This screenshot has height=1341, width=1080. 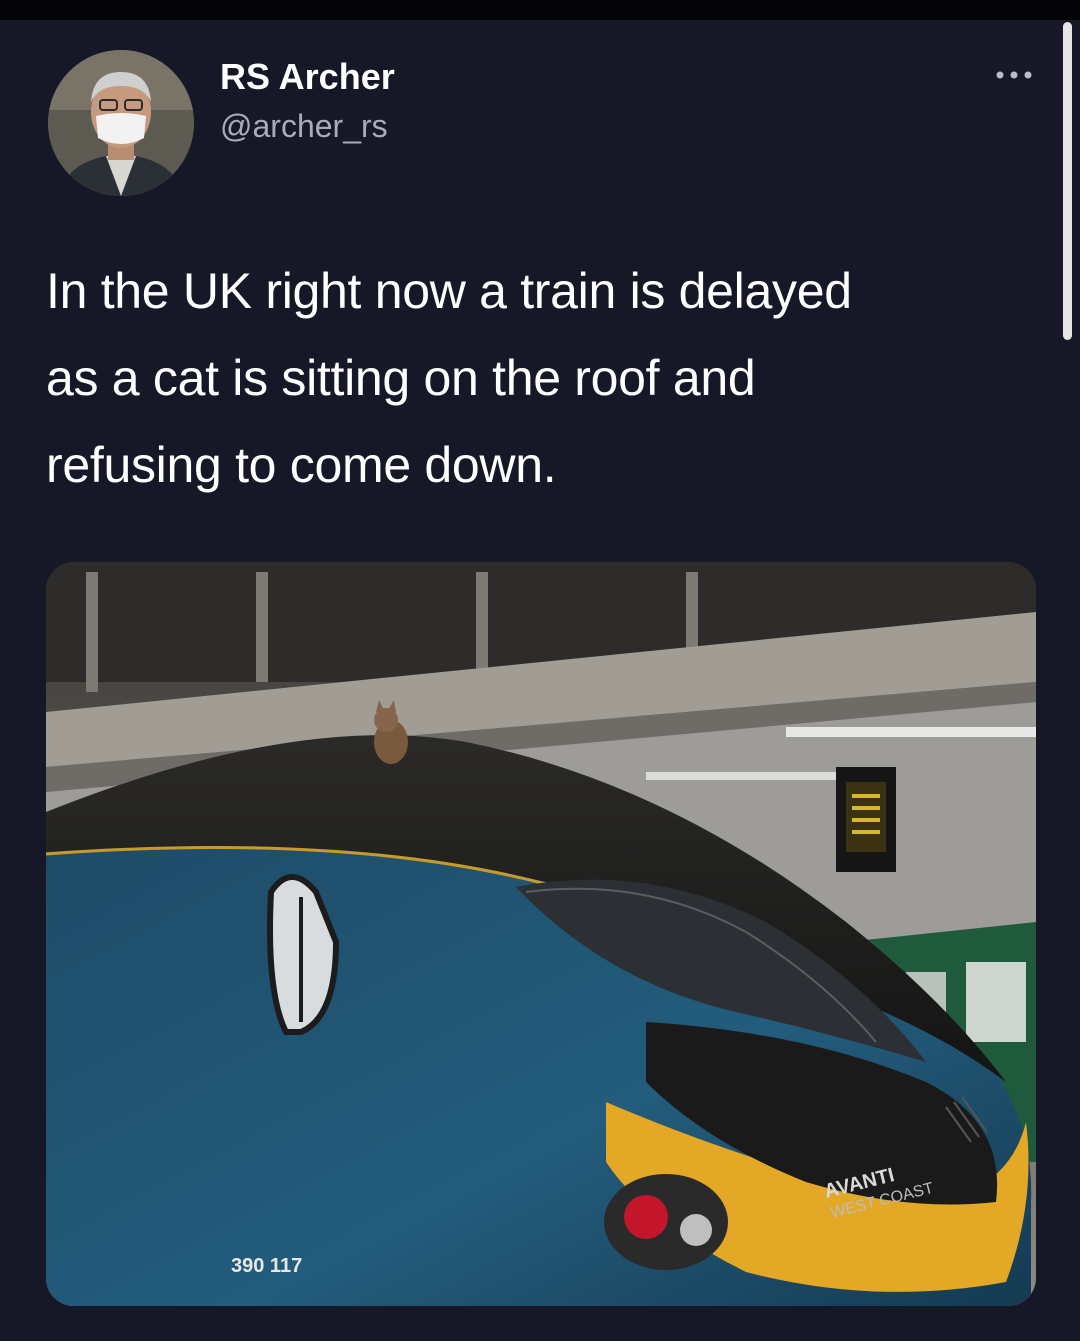 I want to click on tweet-text-line: as a cat is sitting on the roof and, so click(x=401, y=378).